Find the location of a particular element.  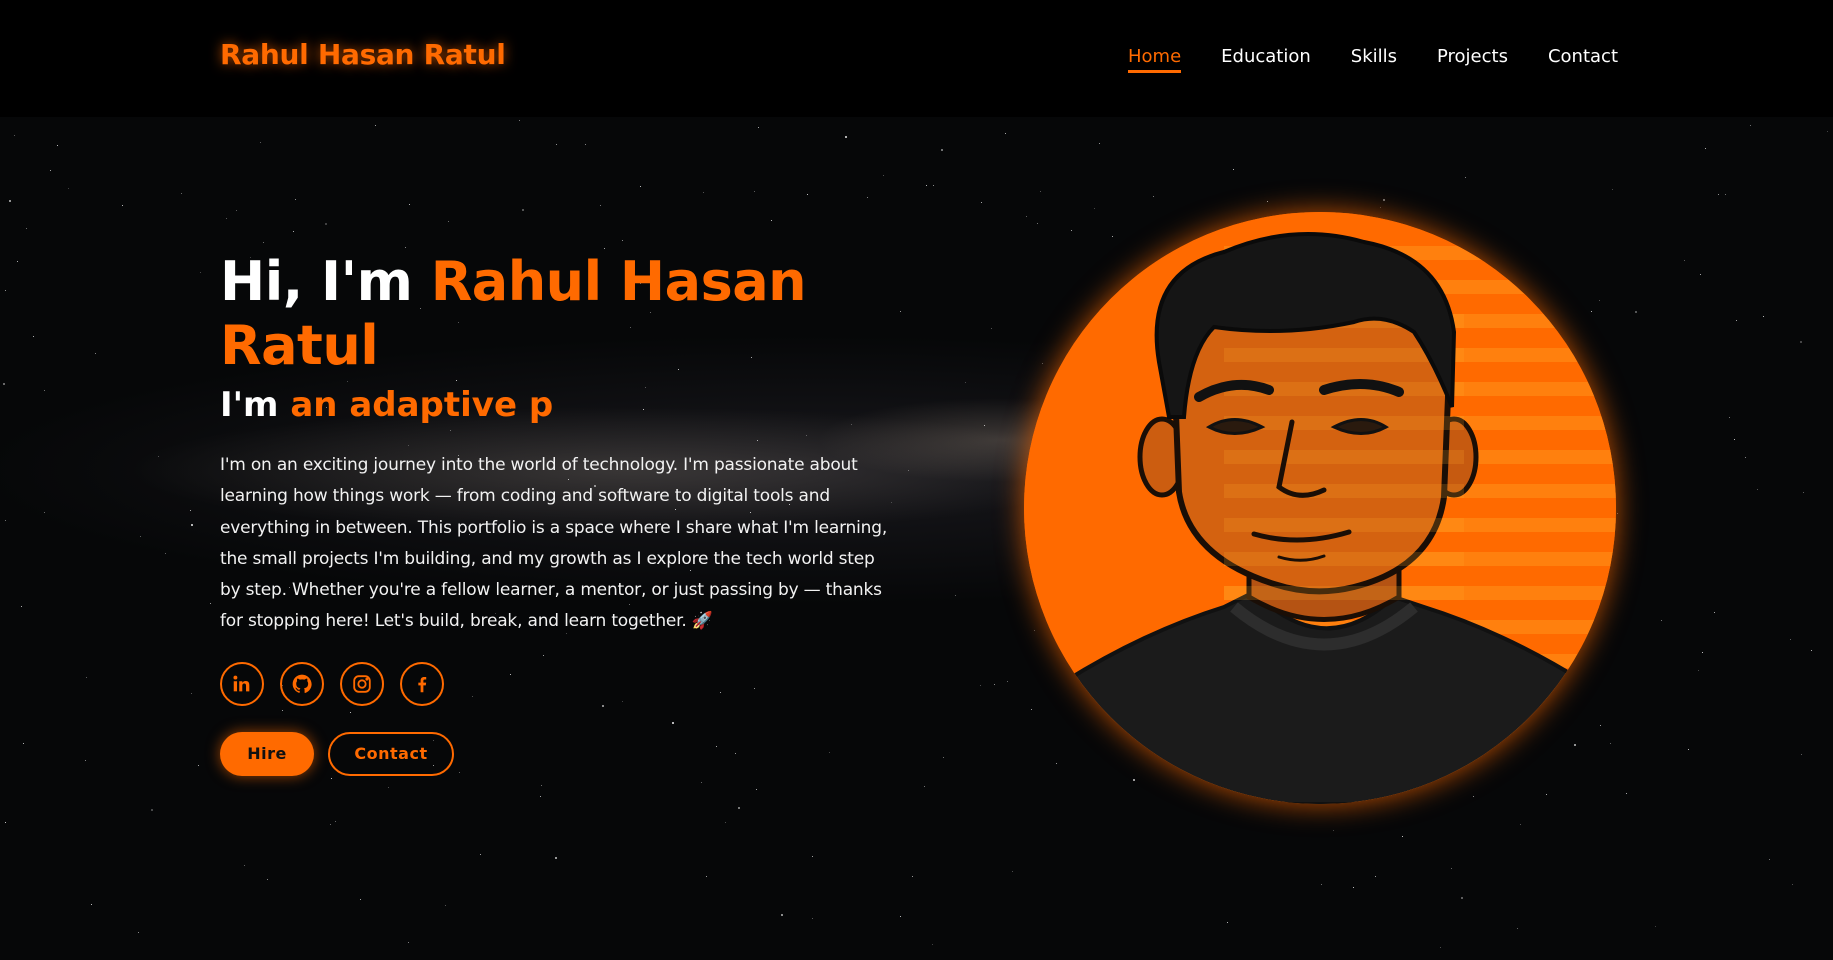

facebook-icon is located at coordinates (422, 684).